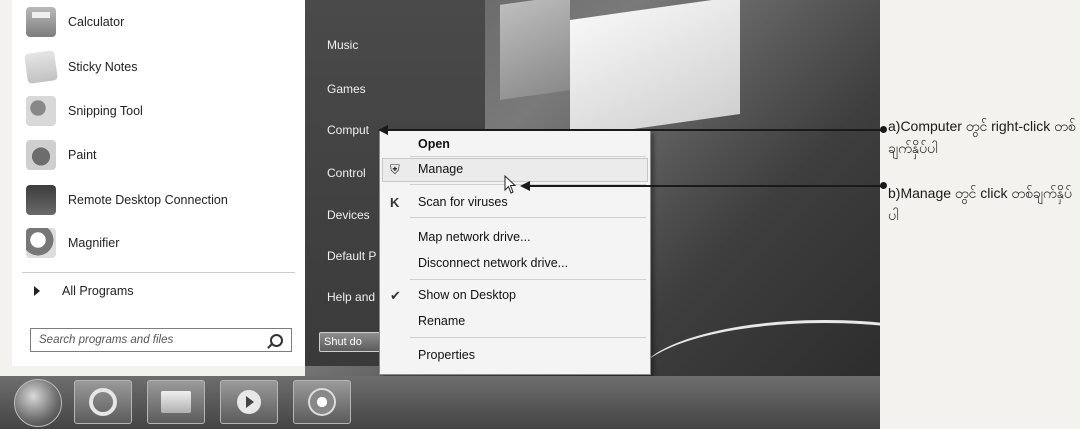 The image size is (1080, 429). I want to click on paint-icon, so click(41, 155).